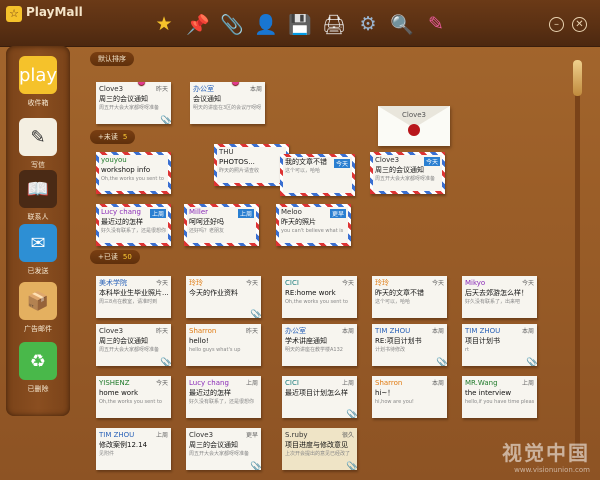 The width and height of the screenshot is (600, 480). Describe the element at coordinates (227, 103) in the screenshot. I see `mail-card: 办公室 本周 会议通知 明天的讲座在3区的会议厅呀呀` at that location.